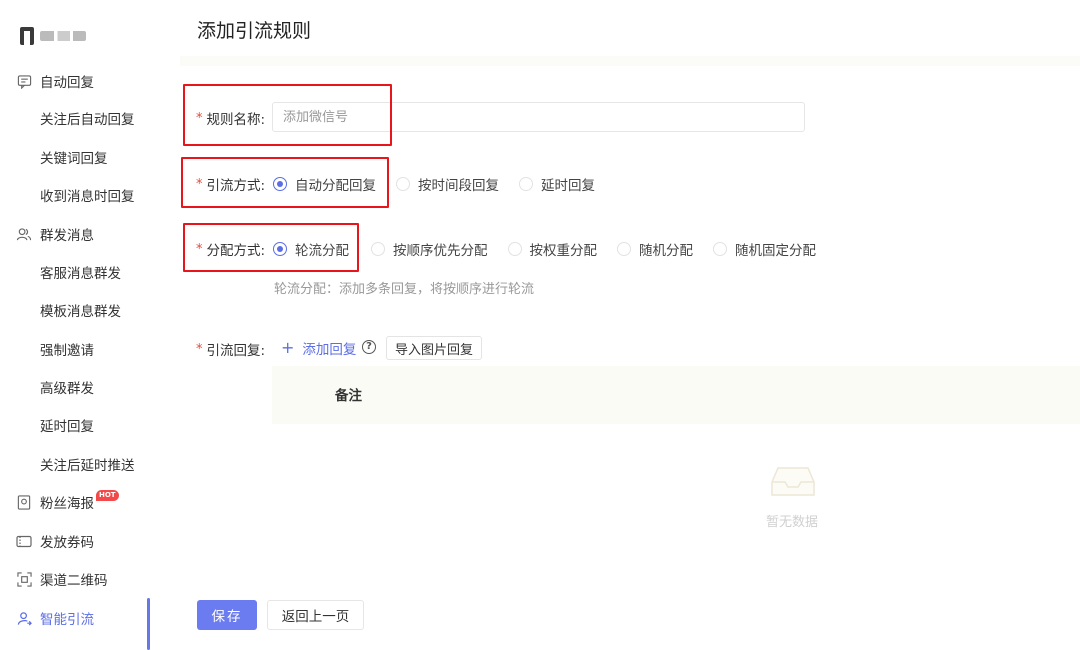 Image resolution: width=1080 pixels, height=650 pixels. Describe the element at coordinates (24, 502) in the screenshot. I see `poster-icon` at that location.